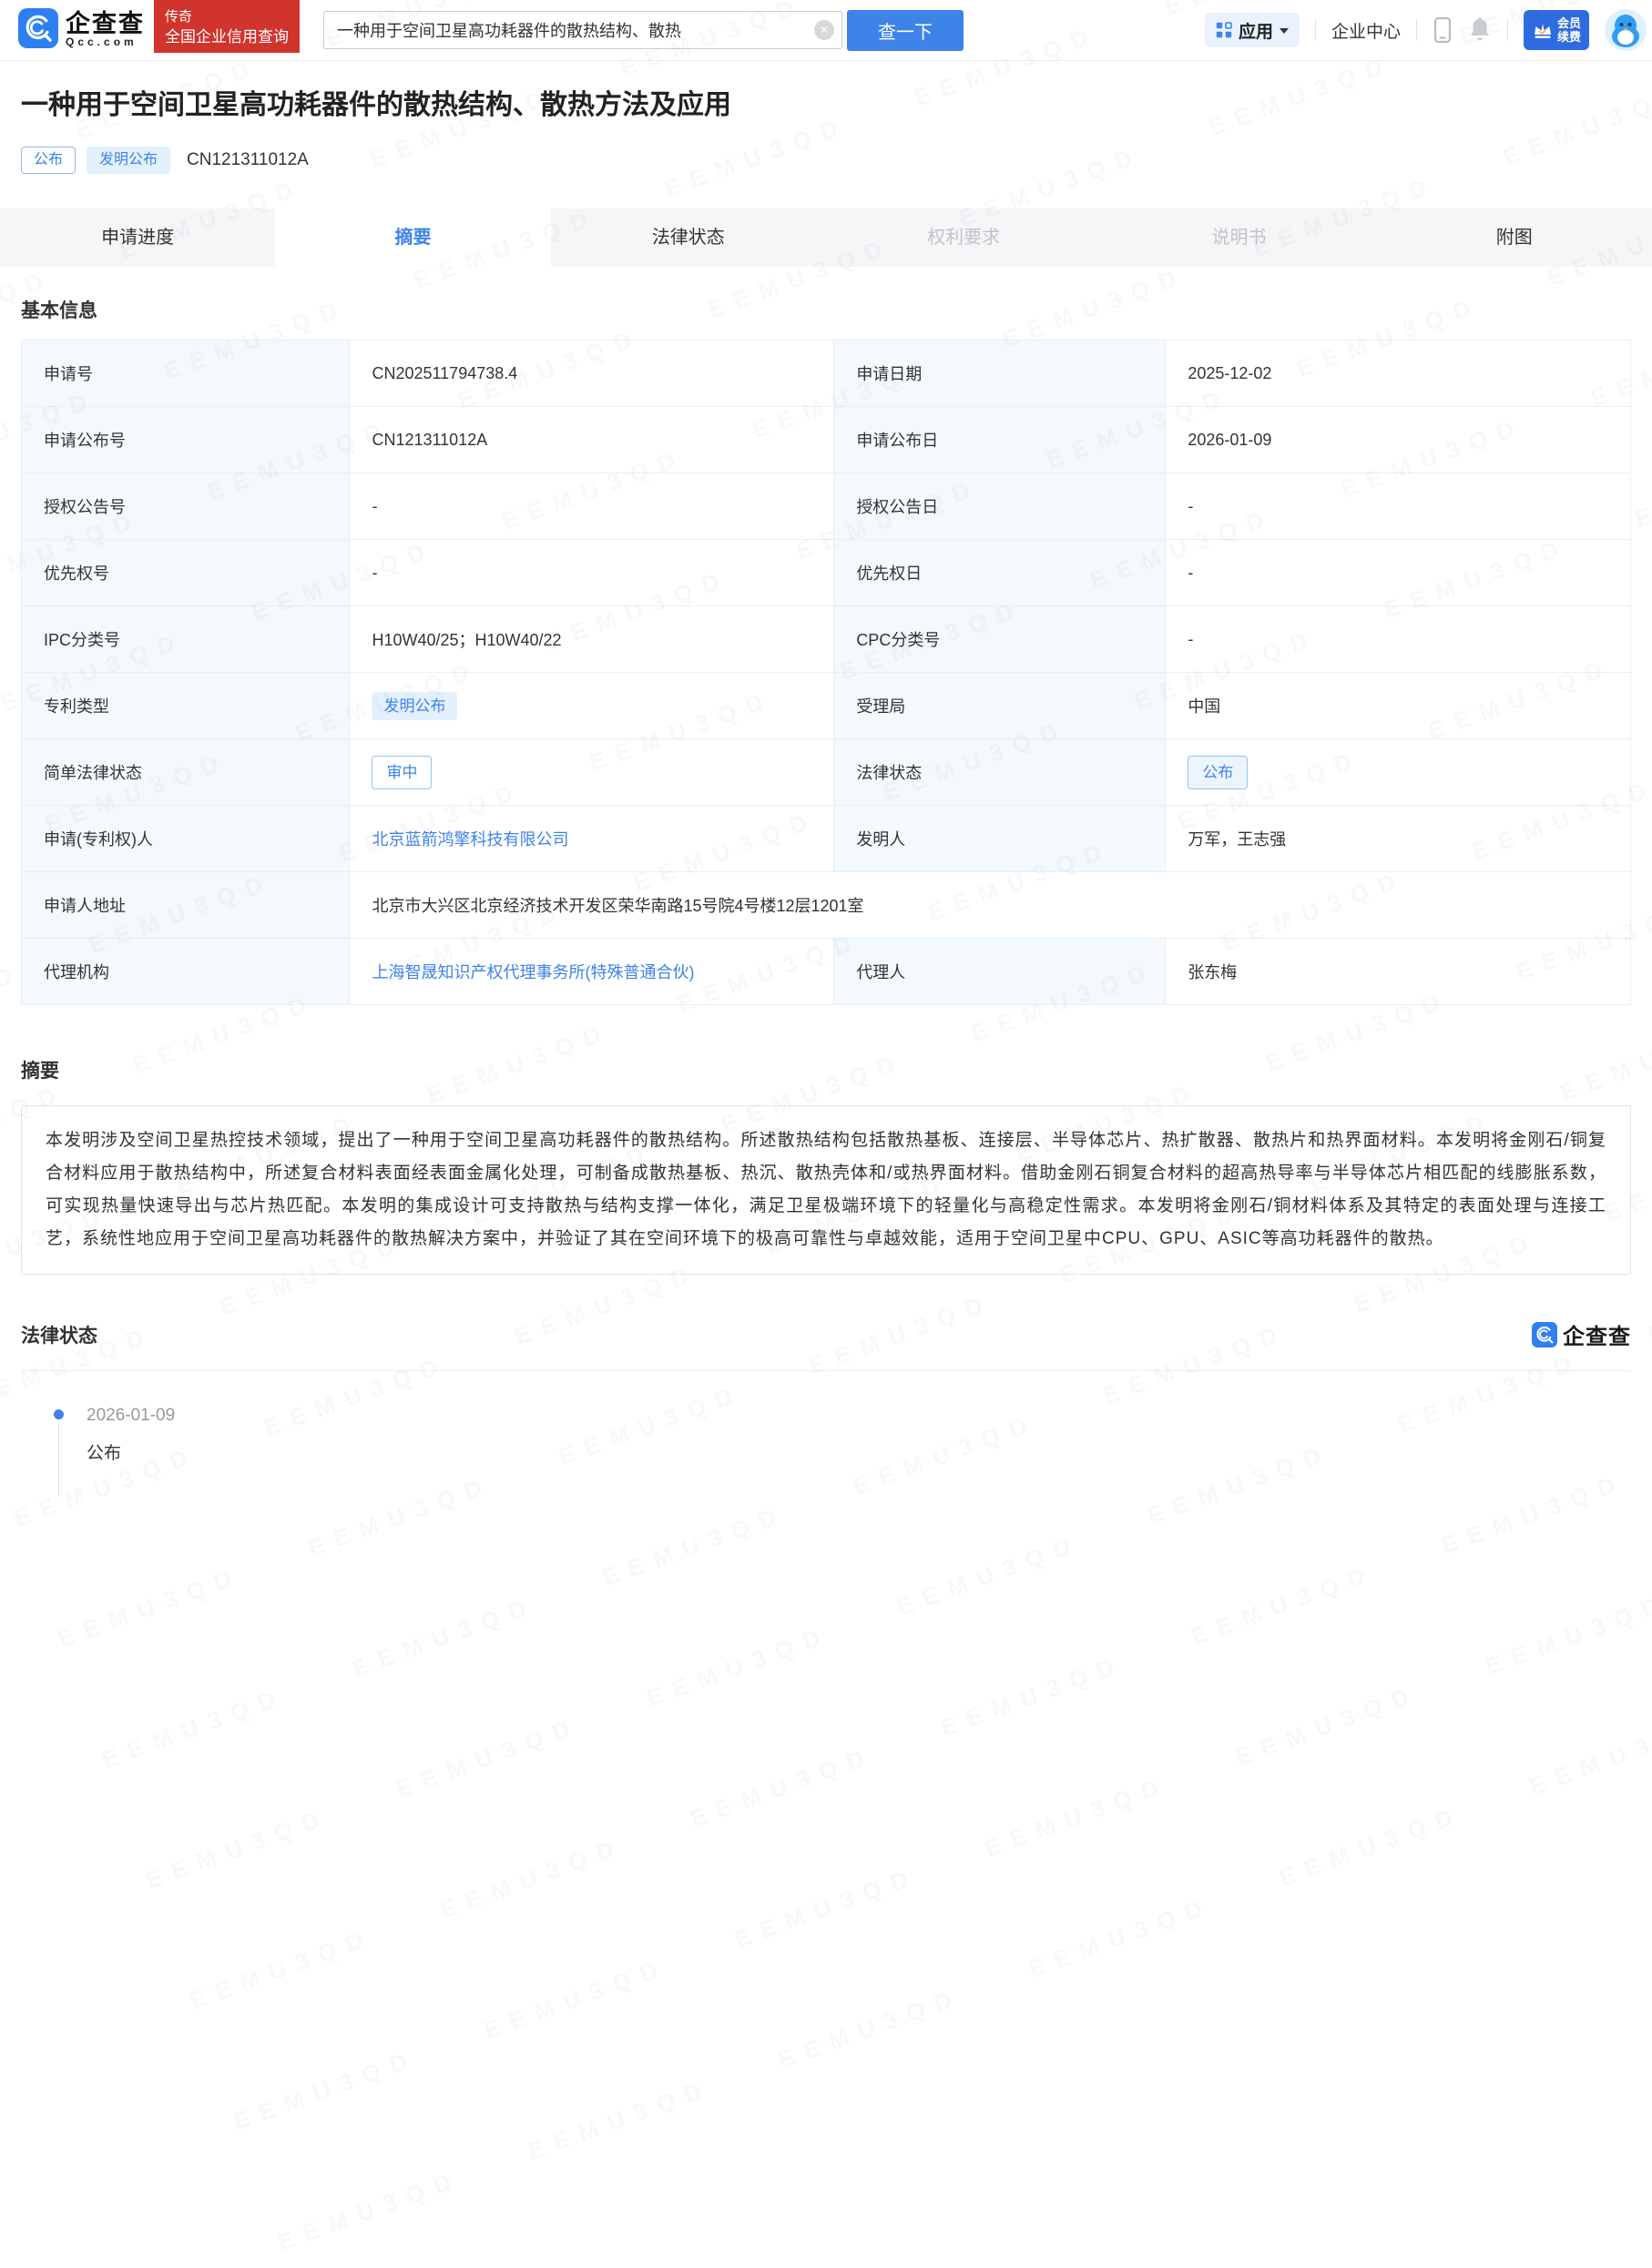 Image resolution: width=1652 pixels, height=2268 pixels. Describe the element at coordinates (185, 838) in the screenshot. I see `info-label: 申请(专利权)人` at that location.